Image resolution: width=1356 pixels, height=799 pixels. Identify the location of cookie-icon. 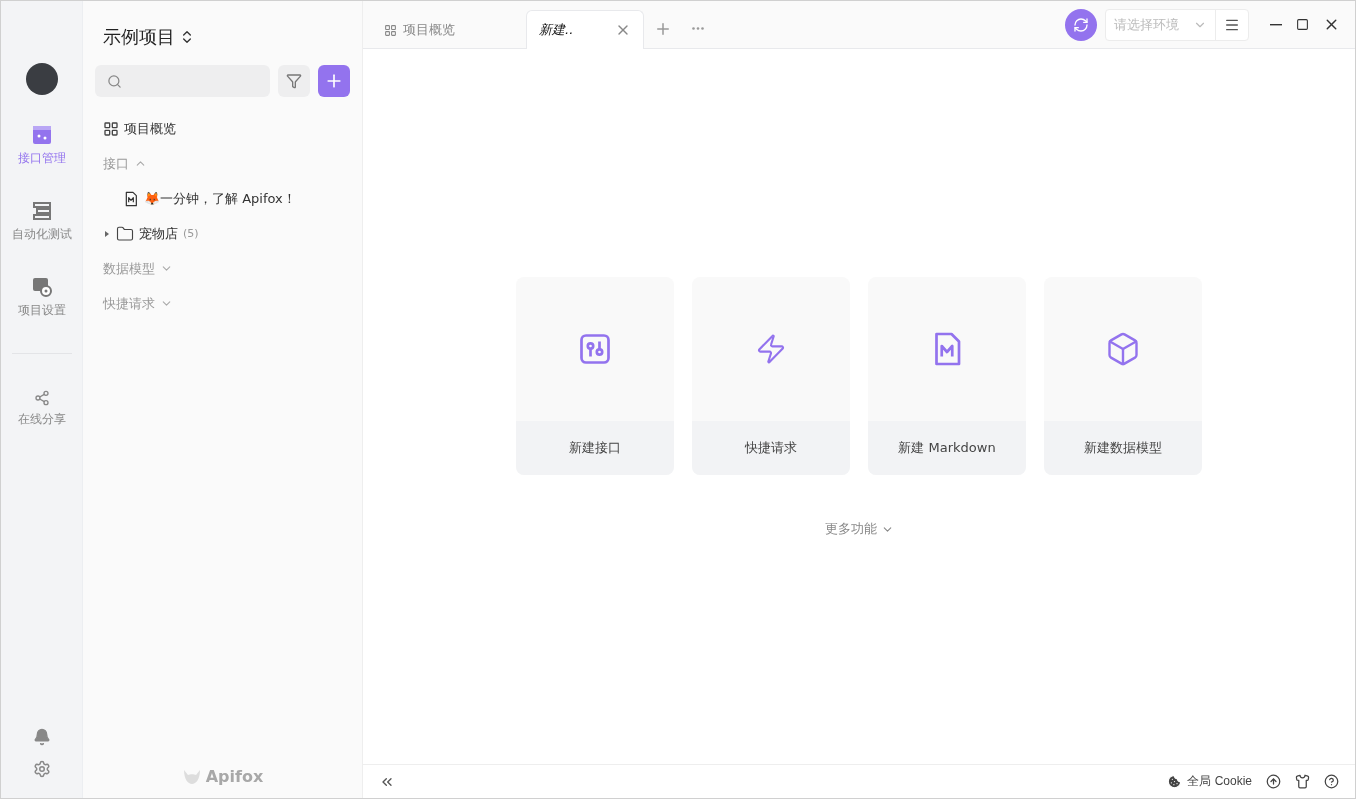
(1175, 781).